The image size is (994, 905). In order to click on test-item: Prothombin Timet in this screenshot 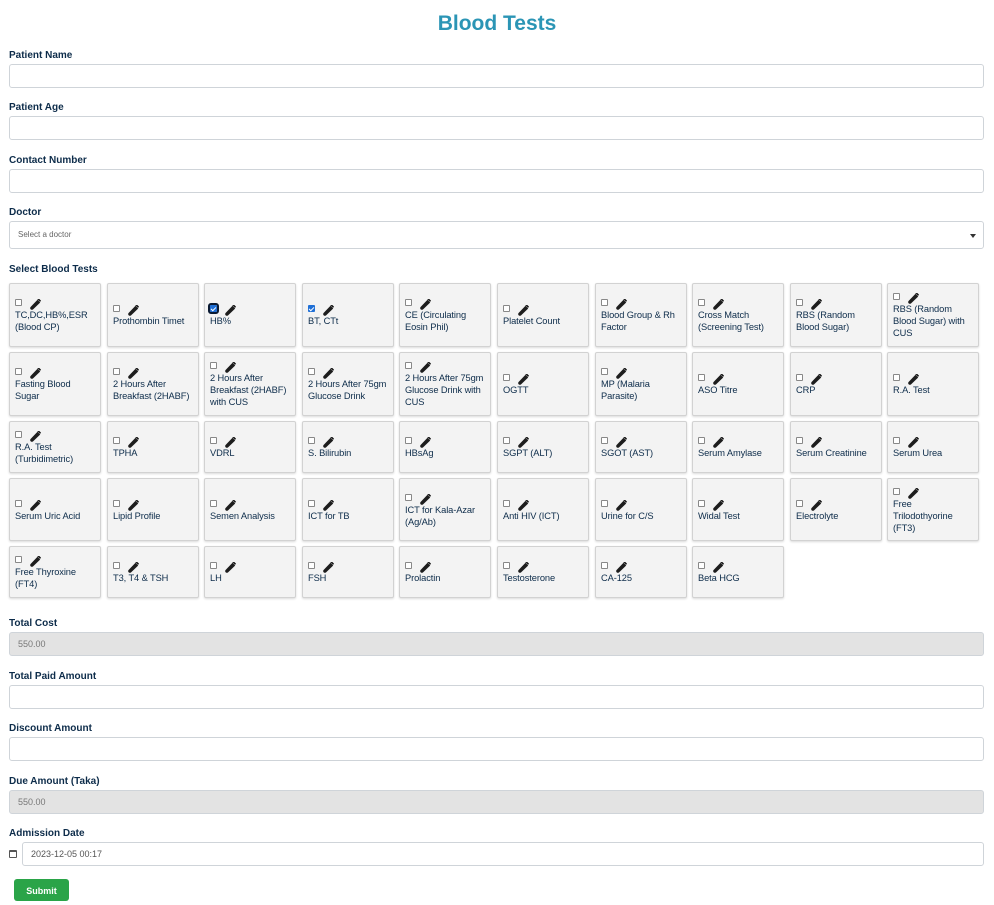, I will do `click(153, 315)`.